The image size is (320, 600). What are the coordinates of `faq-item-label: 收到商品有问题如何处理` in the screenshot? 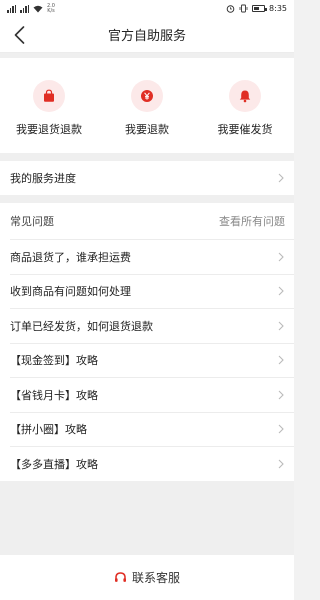 It's located at (70, 292).